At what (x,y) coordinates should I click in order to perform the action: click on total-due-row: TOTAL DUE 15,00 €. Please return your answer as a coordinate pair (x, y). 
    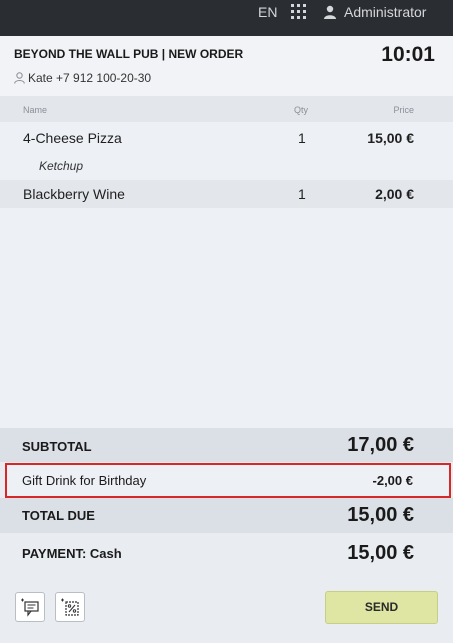
    Looking at the image, I should click on (226, 515).